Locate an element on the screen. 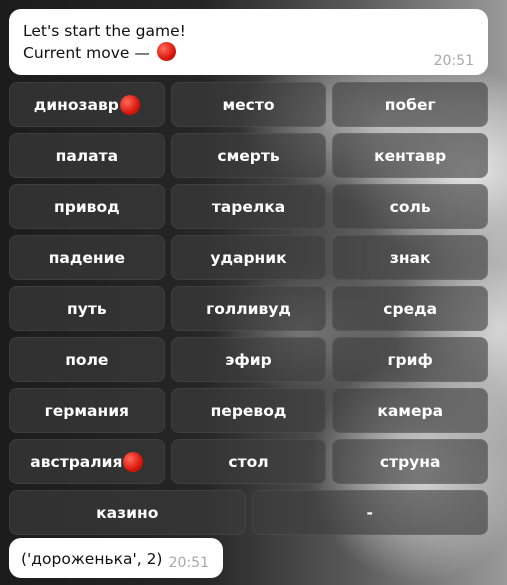 The image size is (507, 585). button-label: смерть is located at coordinates (248, 155).